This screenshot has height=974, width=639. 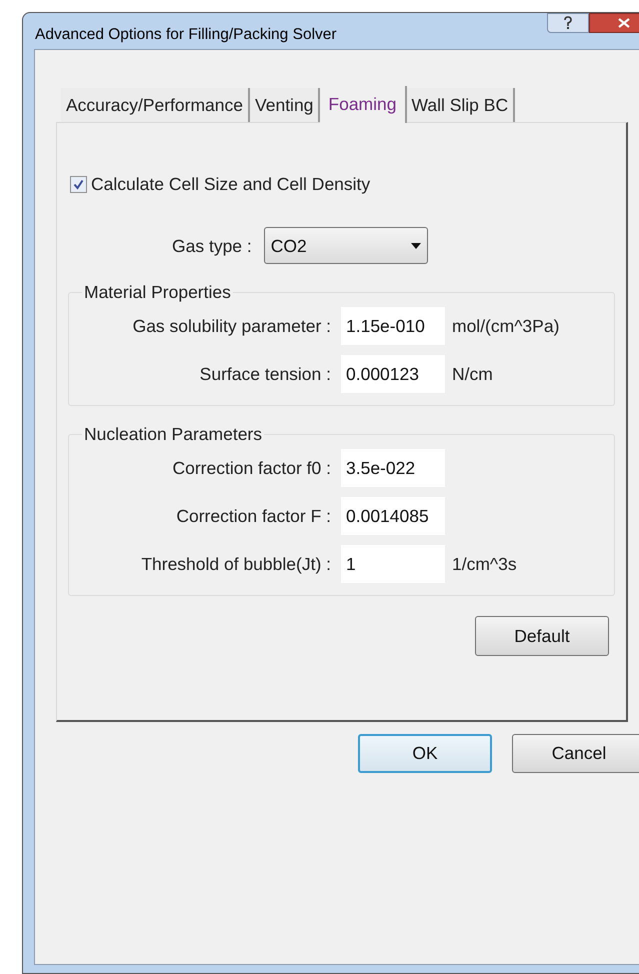 What do you see at coordinates (393, 564) in the screenshot?
I see `input-field: 1` at bounding box center [393, 564].